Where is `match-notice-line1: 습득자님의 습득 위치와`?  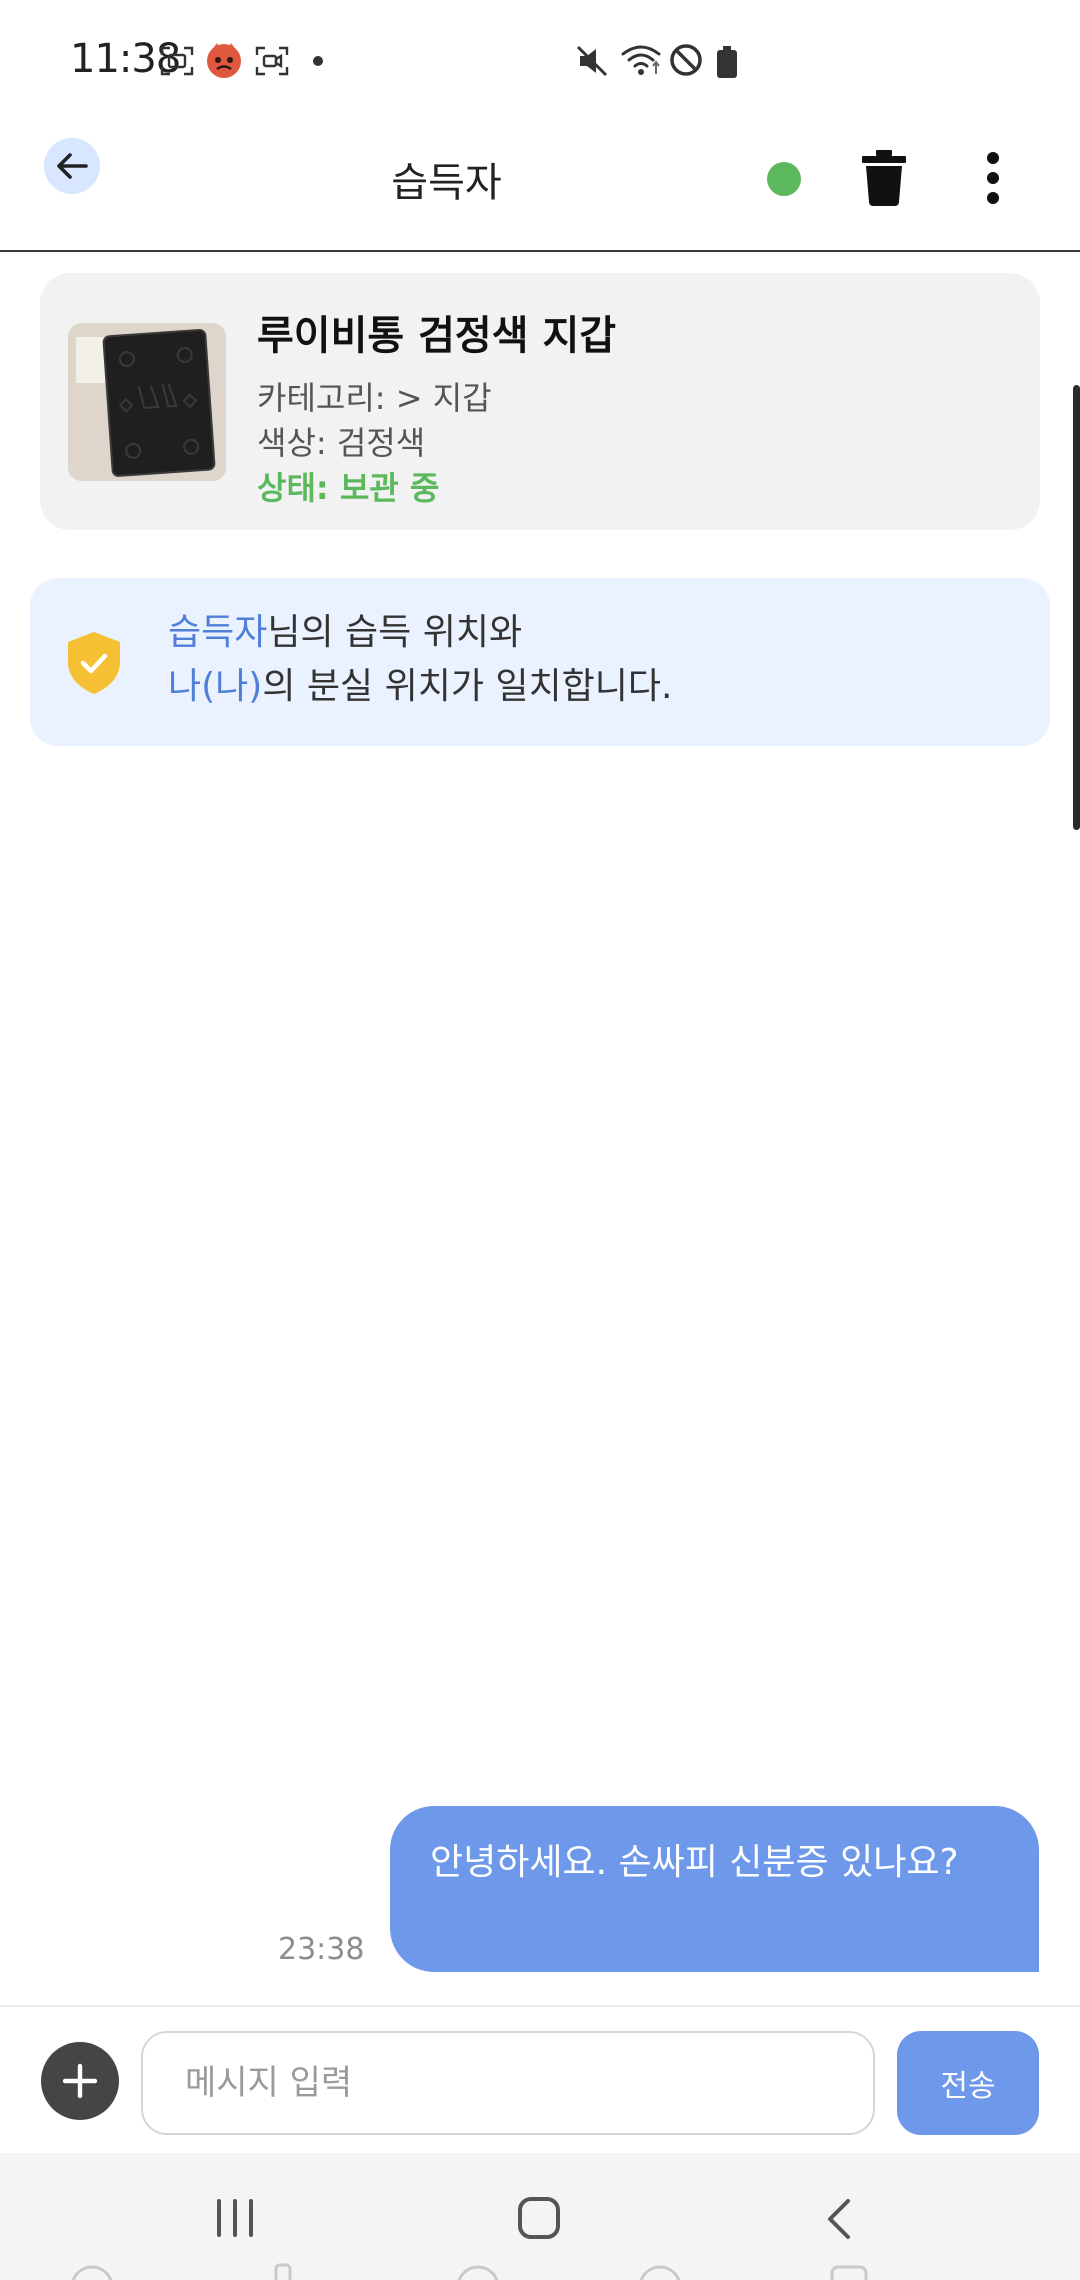
match-notice-line1: 습득자님의 습득 위치와 is located at coordinates (420, 633).